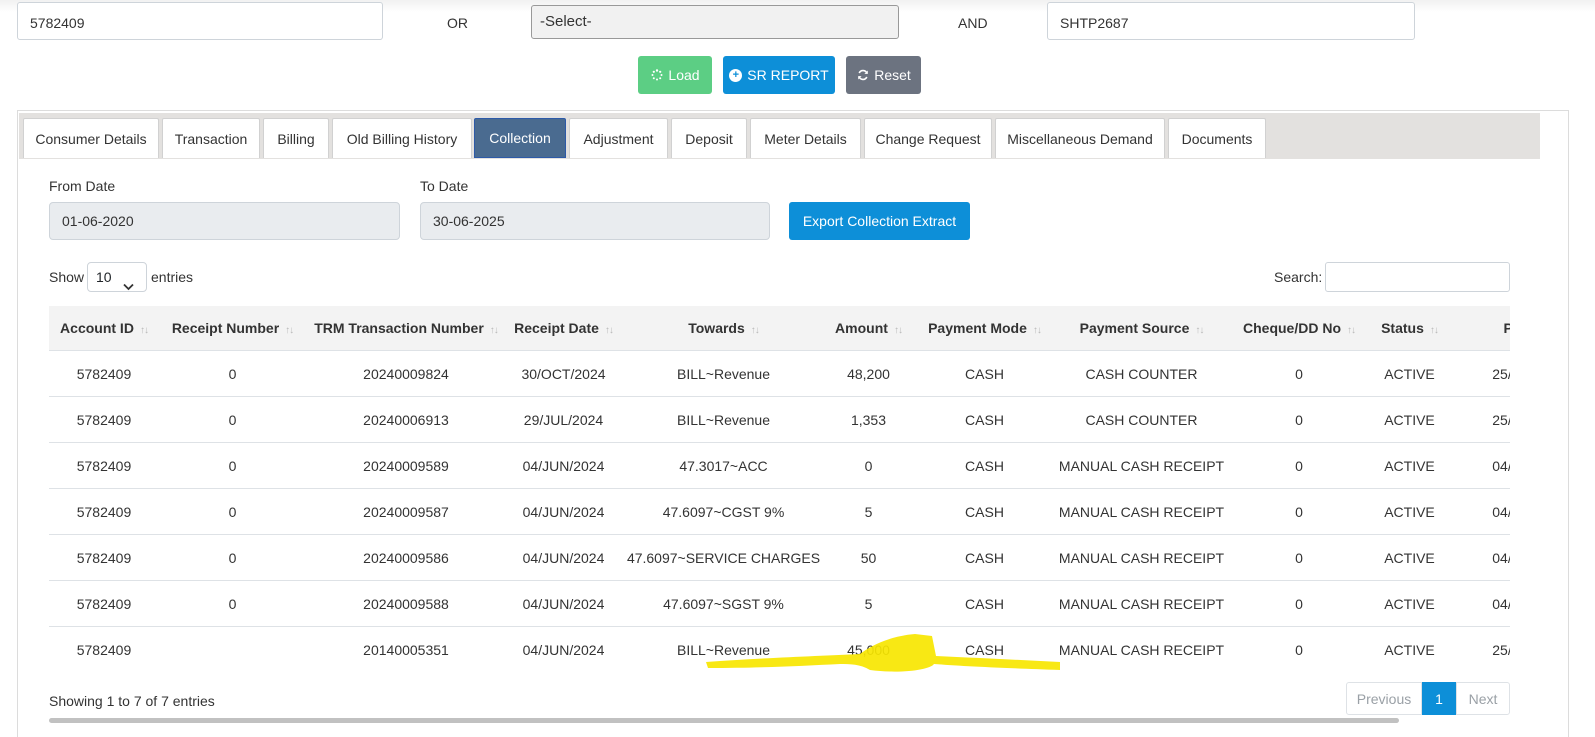  Describe the element at coordinates (984, 328) in the screenshot. I see `column-header: Payment Mode ↑↓` at that location.